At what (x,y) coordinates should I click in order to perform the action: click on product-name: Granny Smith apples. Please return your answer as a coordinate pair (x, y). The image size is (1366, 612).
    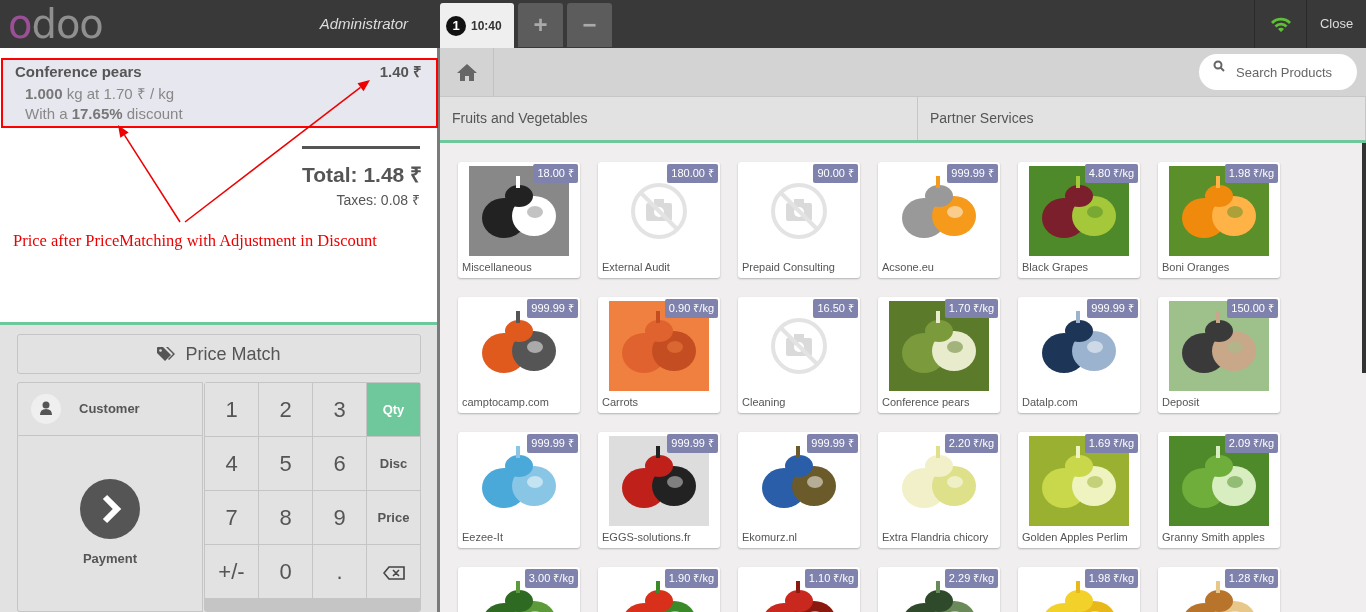
    Looking at the image, I should click on (1213, 537).